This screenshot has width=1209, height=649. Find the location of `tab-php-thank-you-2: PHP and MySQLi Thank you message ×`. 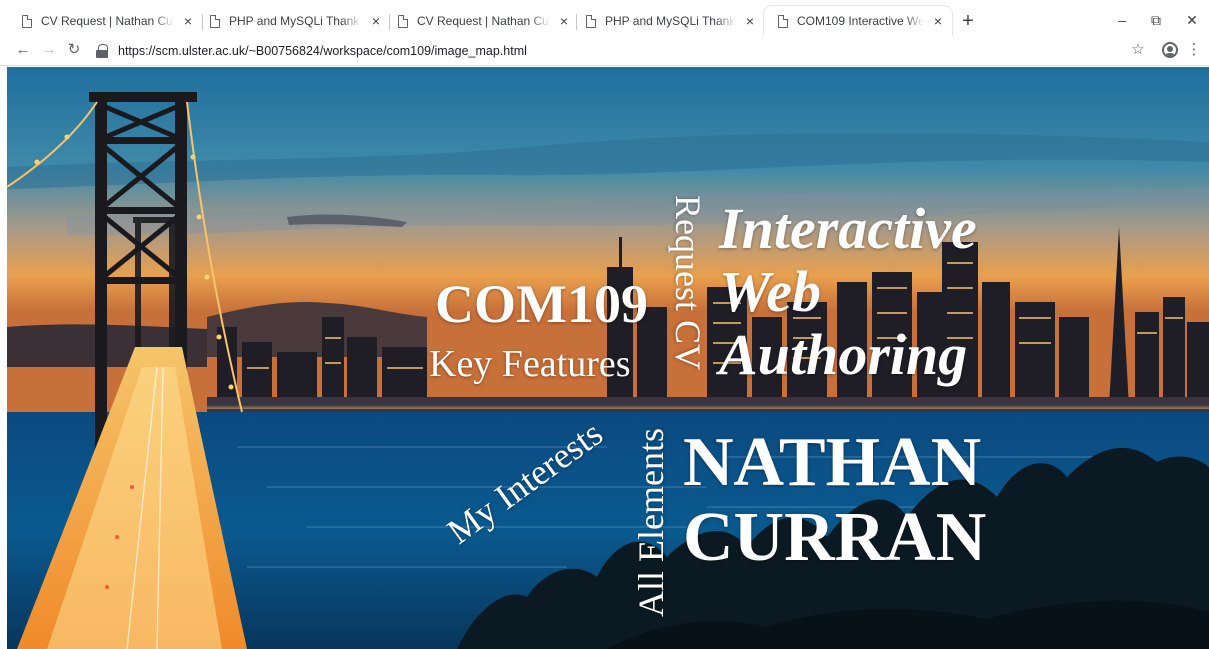

tab-php-thank-you-2: PHP and MySQLi Thank you message × is located at coordinates (668, 21).